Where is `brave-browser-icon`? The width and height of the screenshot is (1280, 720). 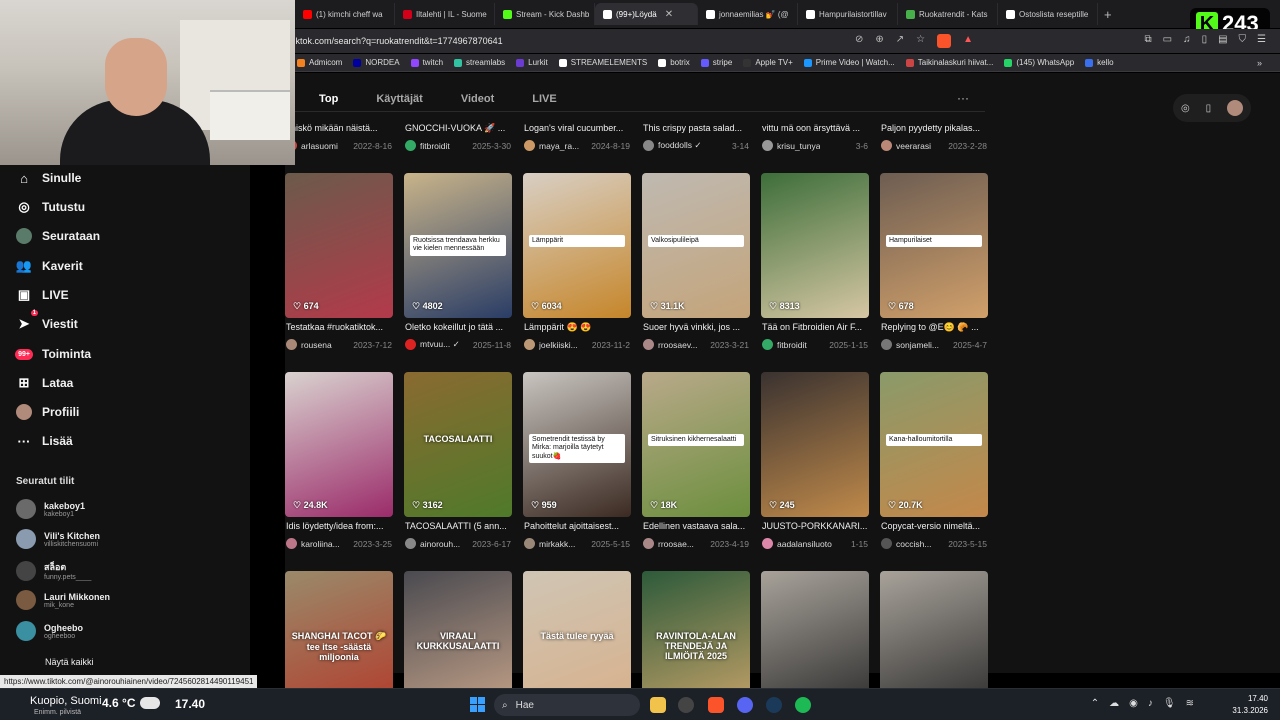 brave-browser-icon is located at coordinates (716, 705).